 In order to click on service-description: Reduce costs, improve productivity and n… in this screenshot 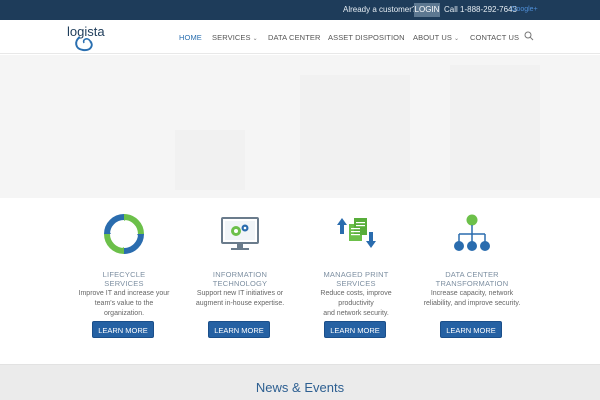, I will do `click(356, 304)`.